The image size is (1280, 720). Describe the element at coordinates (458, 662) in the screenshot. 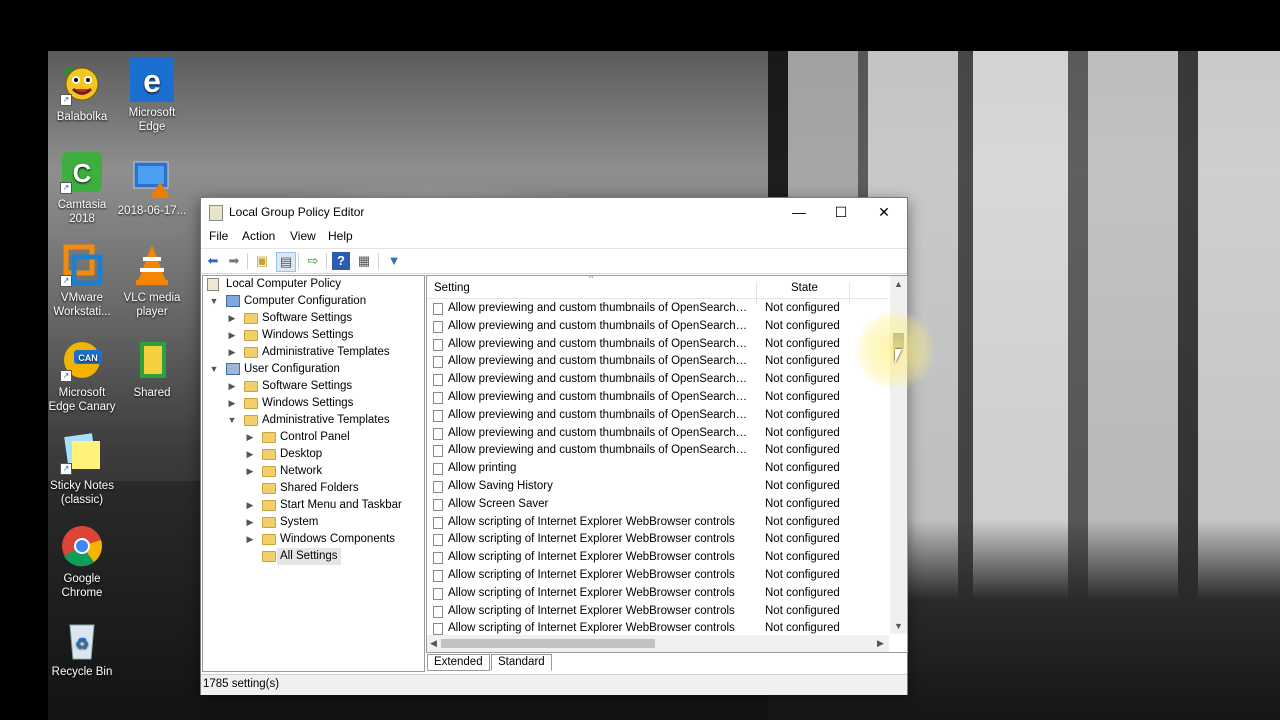

I see `tab-extended: Extended` at that location.